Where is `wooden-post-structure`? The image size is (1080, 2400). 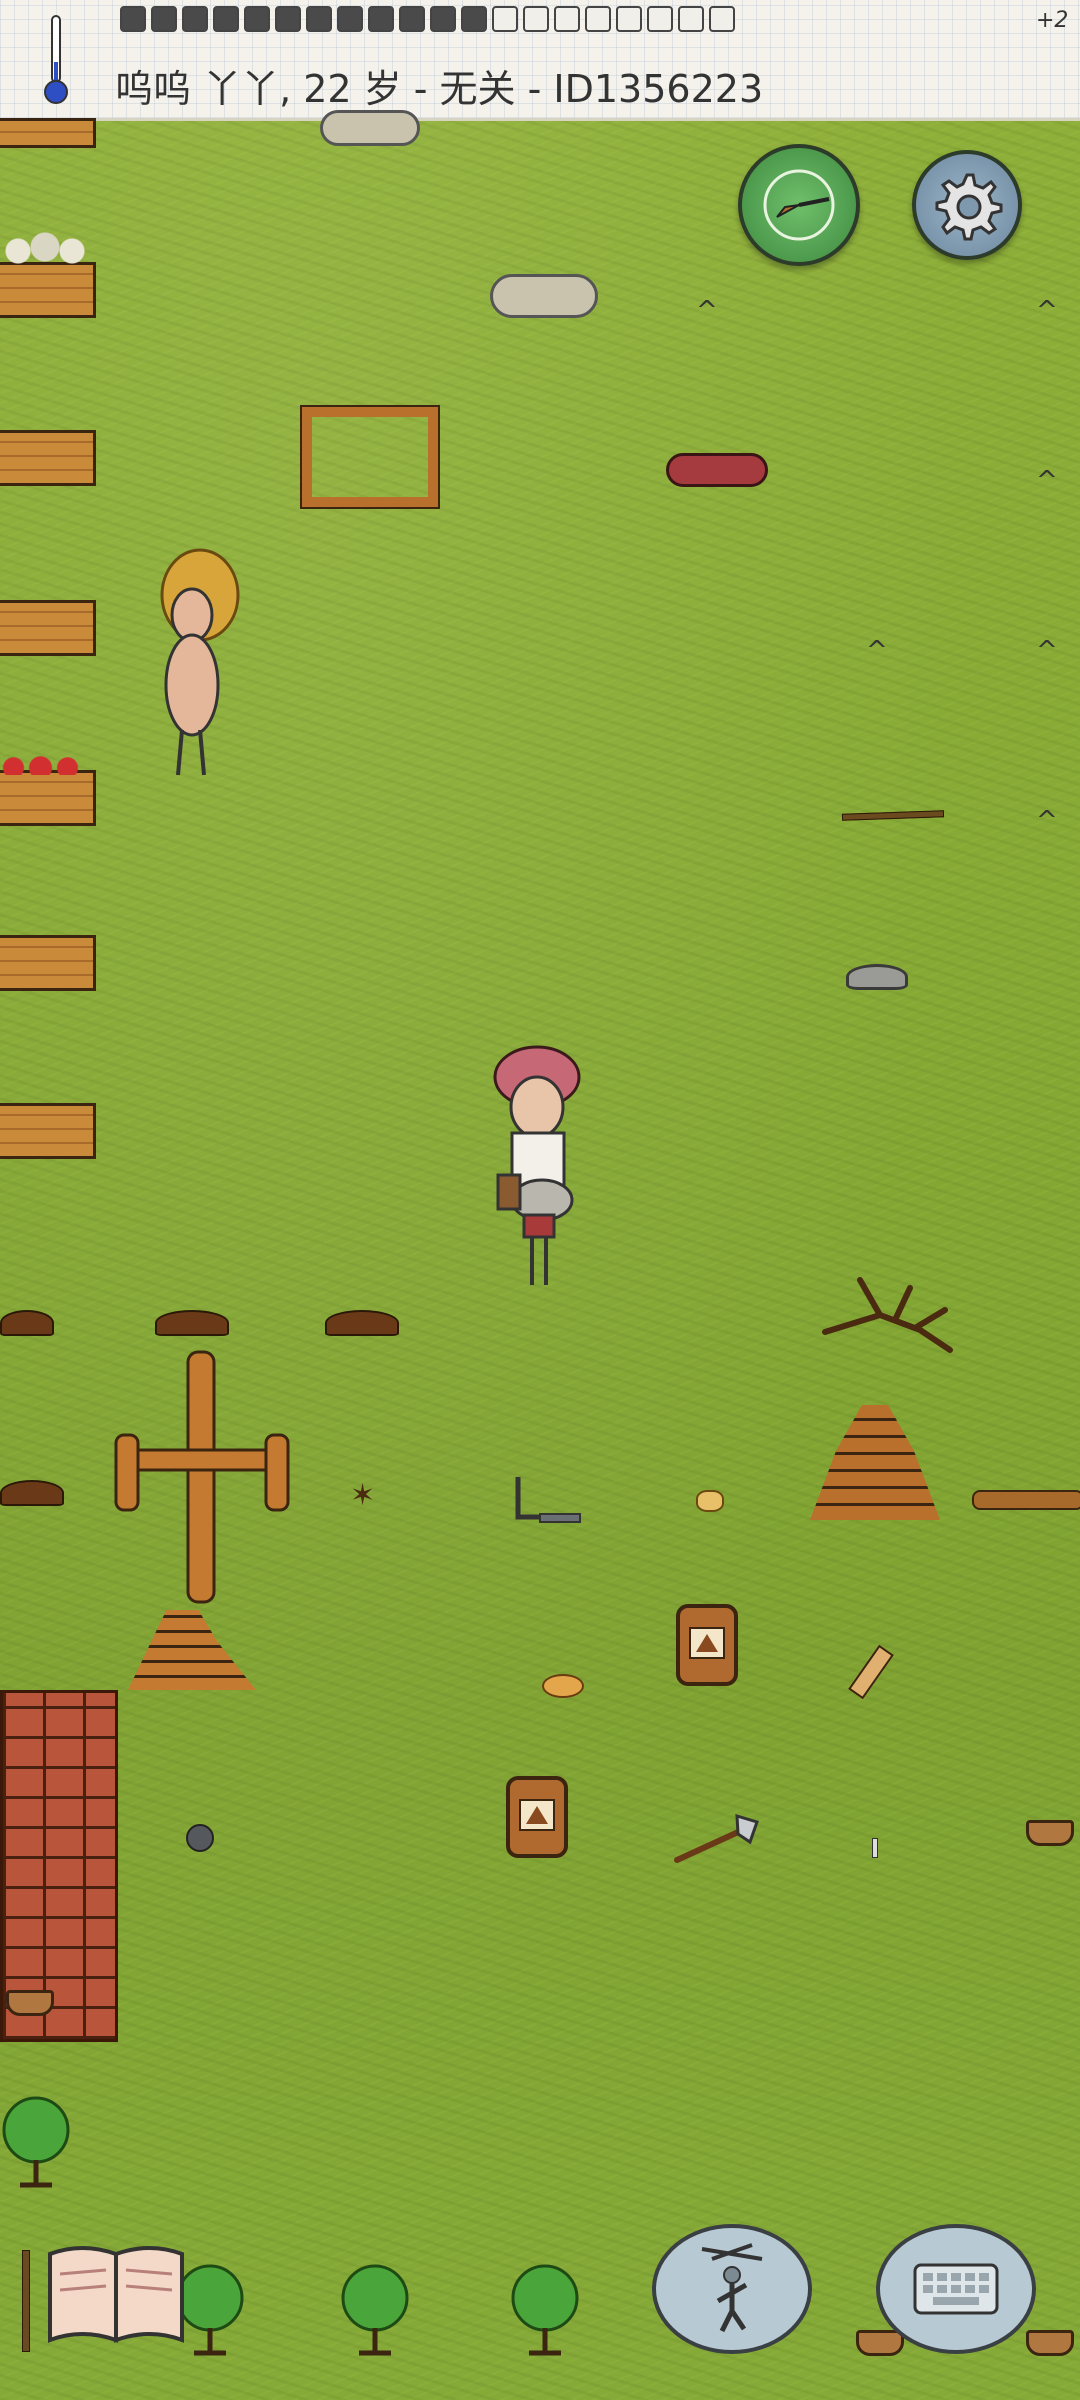
wooden-post-structure is located at coordinates (202, 1480).